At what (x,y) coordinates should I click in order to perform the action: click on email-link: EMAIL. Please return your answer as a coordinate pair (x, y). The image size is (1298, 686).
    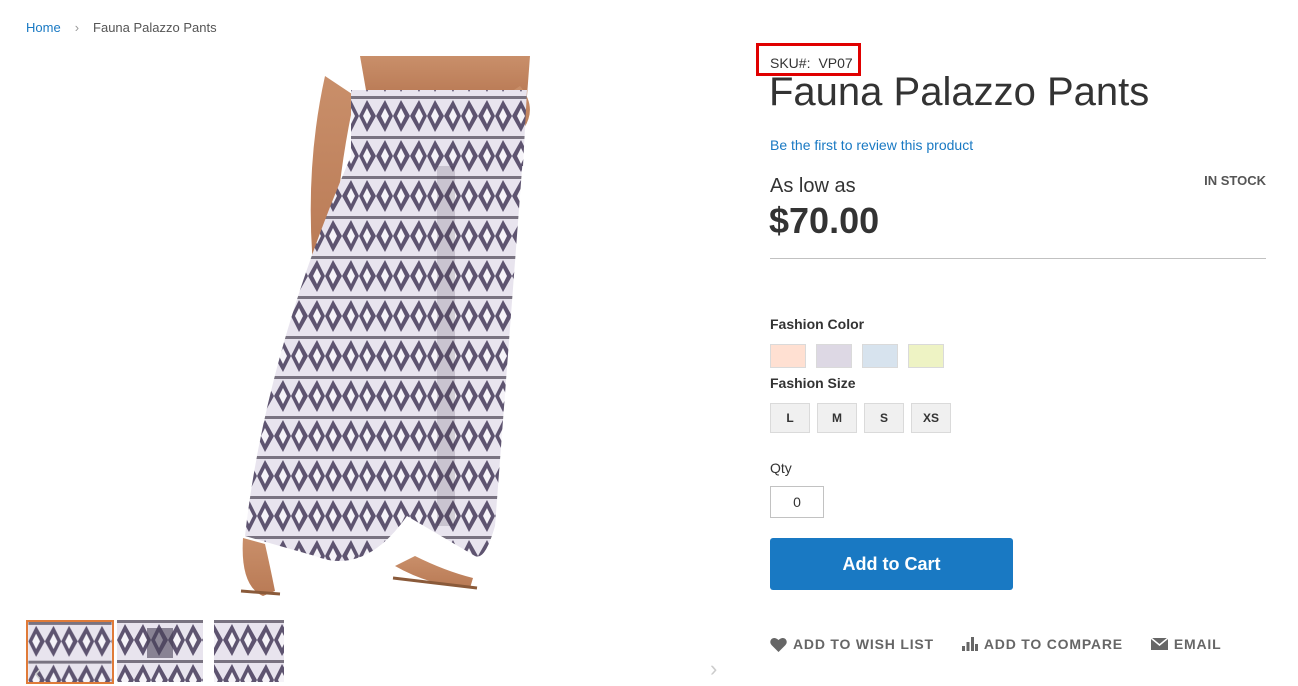
    Looking at the image, I should click on (1186, 644).